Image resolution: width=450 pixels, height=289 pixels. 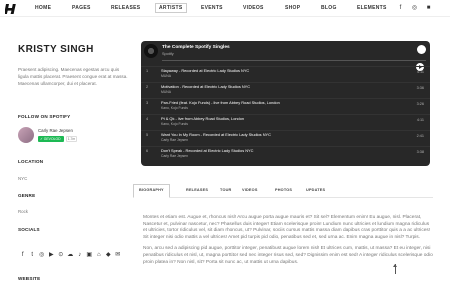 What do you see at coordinates (74, 250) in the screenshot?
I see `social-icons: f t ◎ ▶ ⊙ ☁ ♪ ▣ ⌂ ◆ ✉` at bounding box center [74, 250].